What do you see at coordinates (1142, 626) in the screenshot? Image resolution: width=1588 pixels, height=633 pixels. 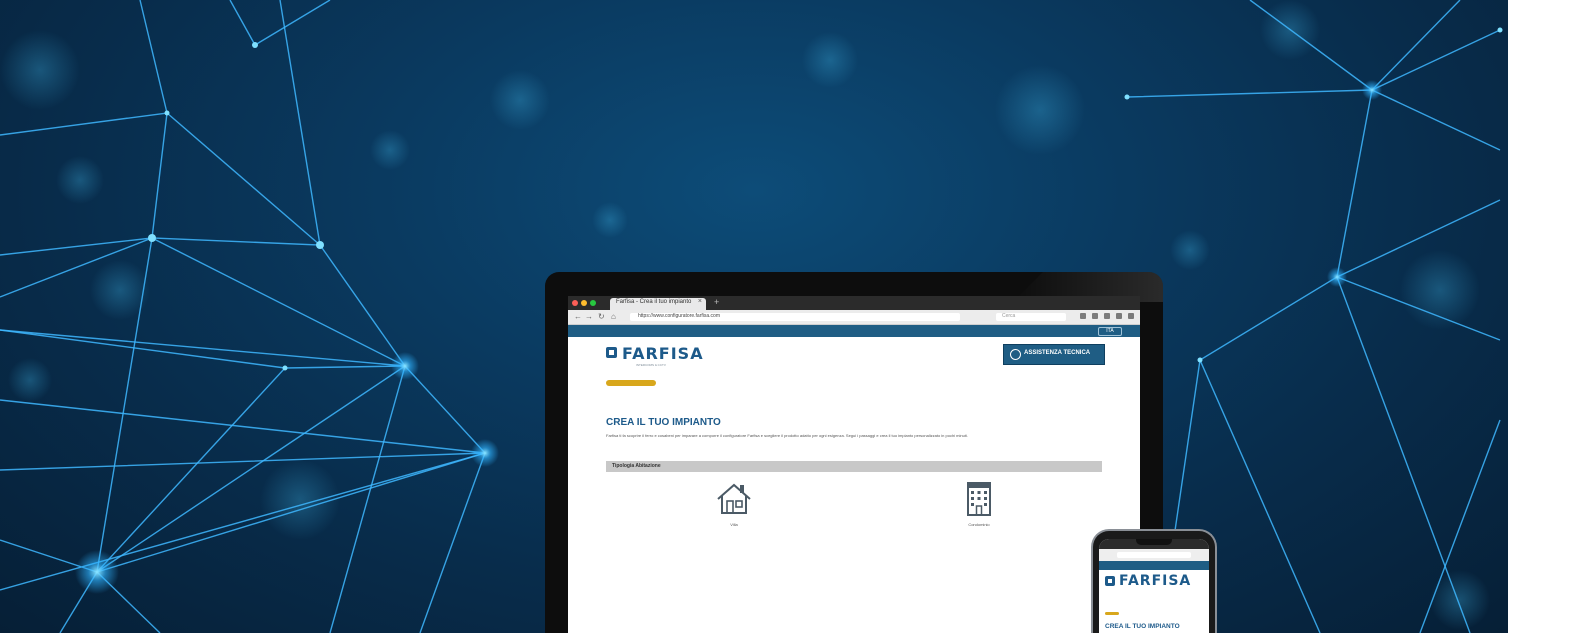 I see `phone-page-title: CREA IL TUO IMPIANTO` at bounding box center [1142, 626].